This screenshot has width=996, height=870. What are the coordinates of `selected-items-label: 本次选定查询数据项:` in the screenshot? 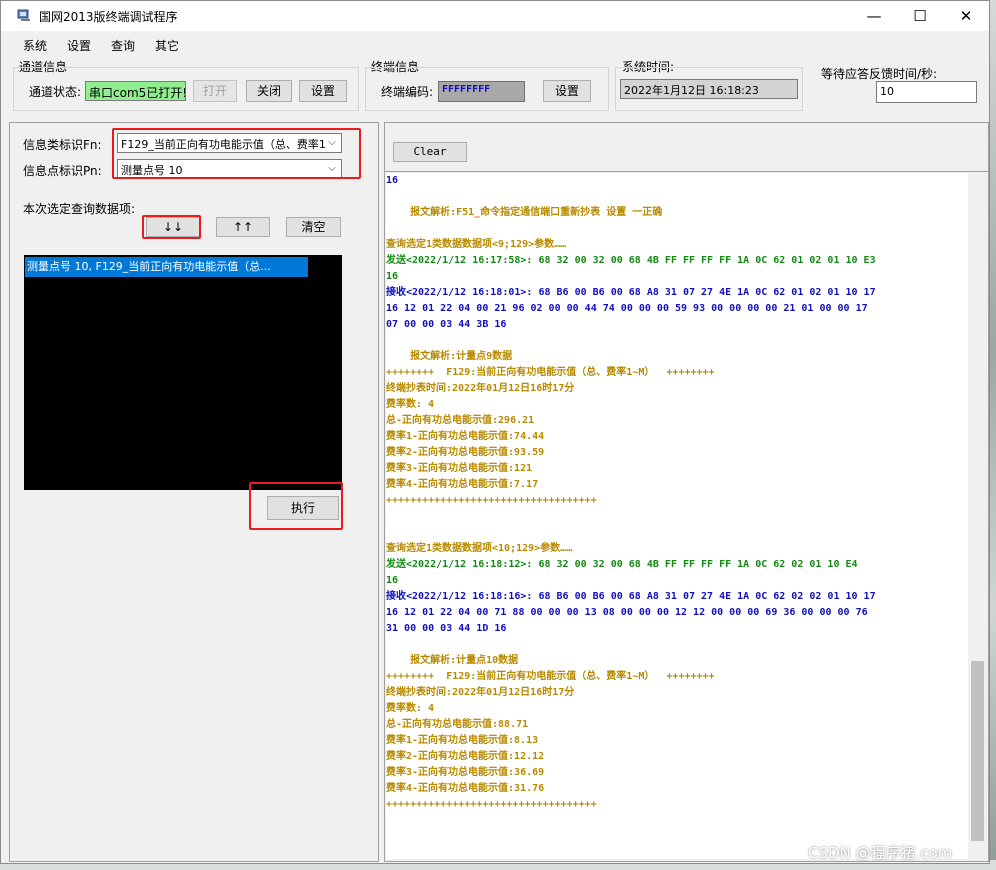 It's located at (79, 209).